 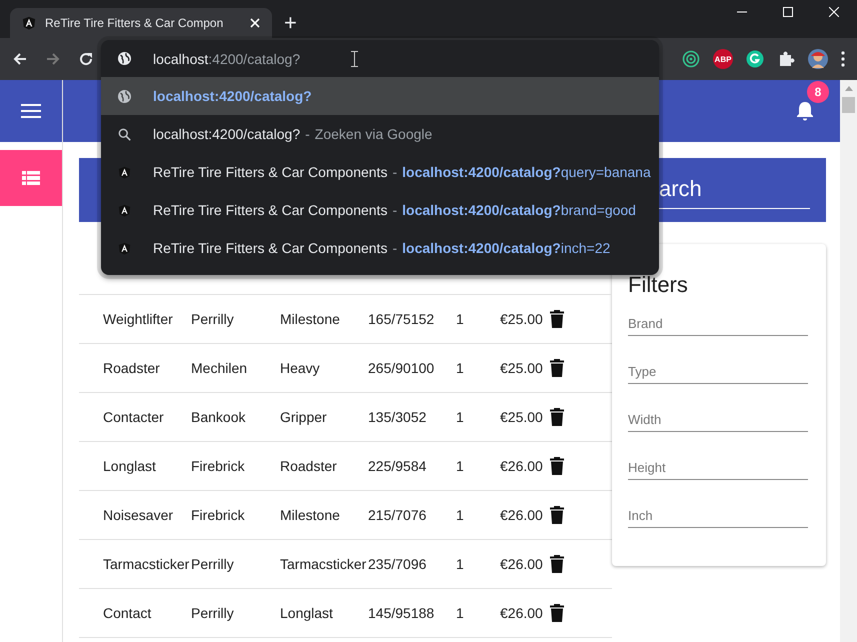 What do you see at coordinates (402, 368) in the screenshot?
I see `table-cell-text: 265/90100` at bounding box center [402, 368].